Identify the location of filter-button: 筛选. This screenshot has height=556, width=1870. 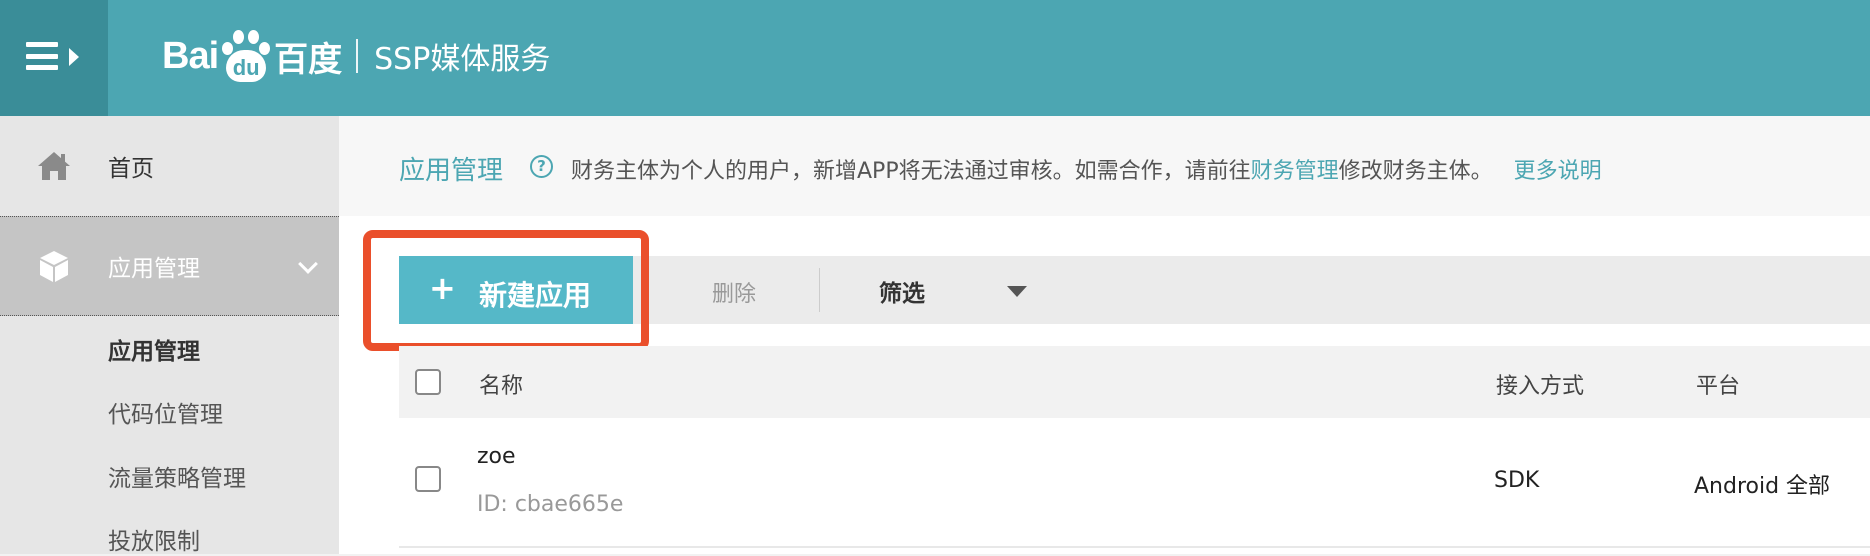
(902, 291).